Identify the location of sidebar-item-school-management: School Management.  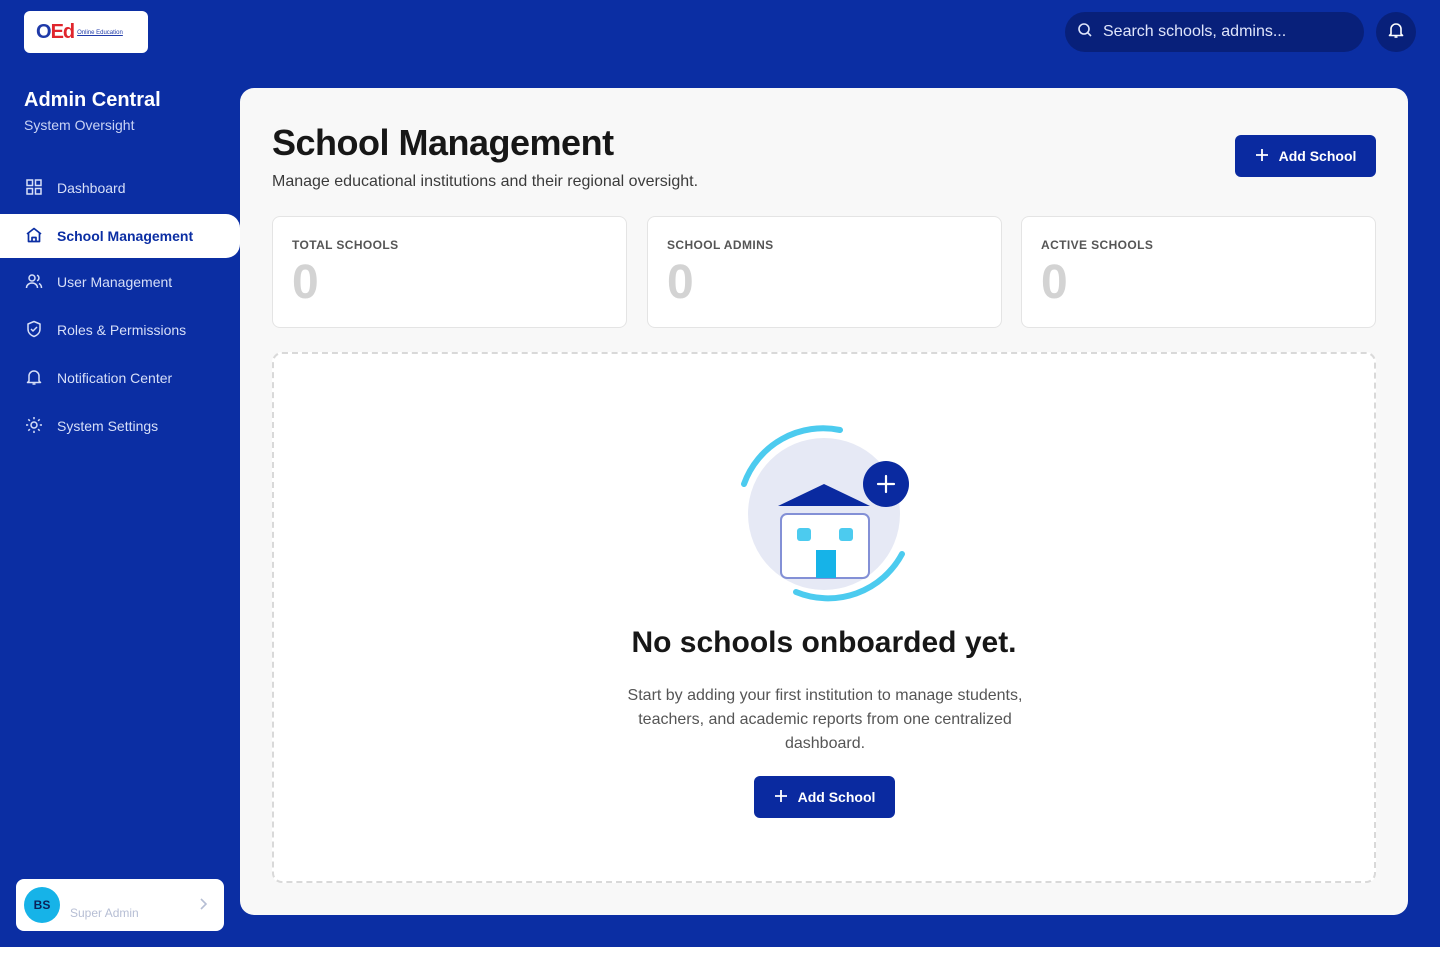
(120, 236).